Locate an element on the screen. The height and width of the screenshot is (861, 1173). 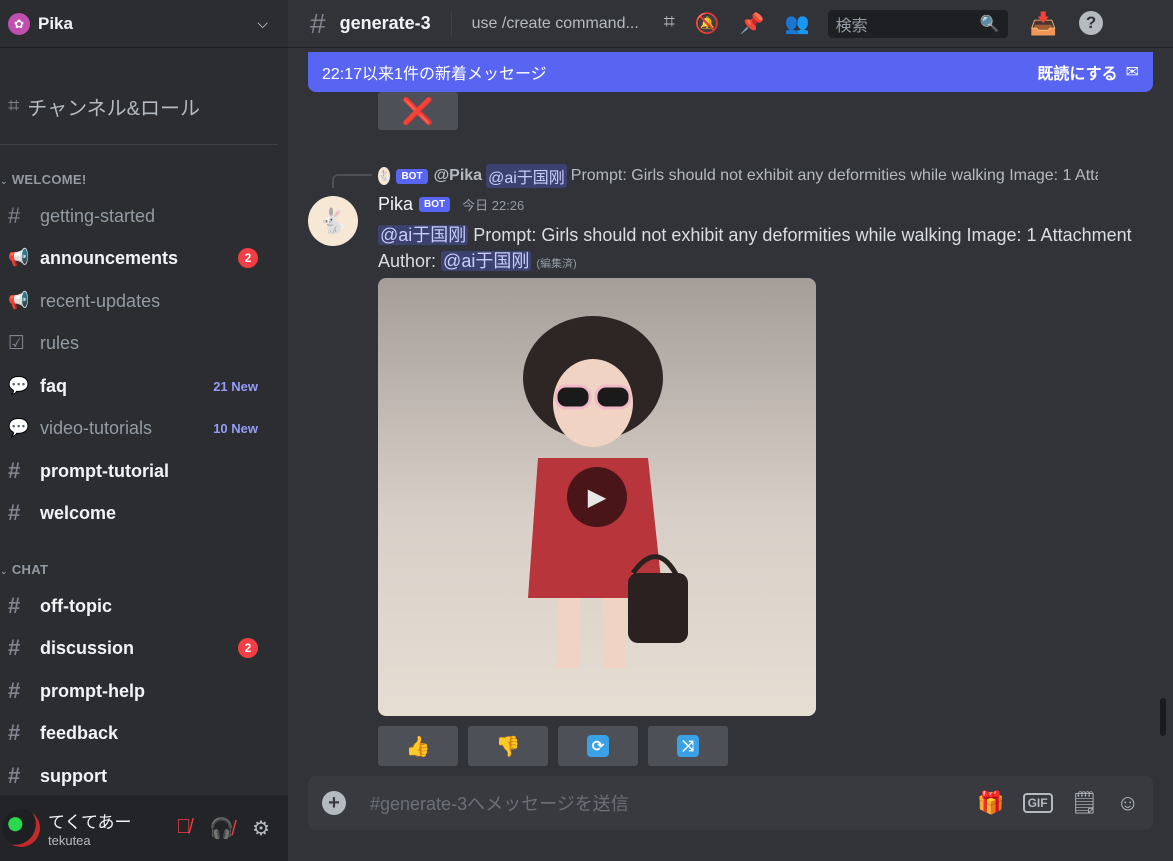
regenerate-button: ⟳ is located at coordinates (598, 746).